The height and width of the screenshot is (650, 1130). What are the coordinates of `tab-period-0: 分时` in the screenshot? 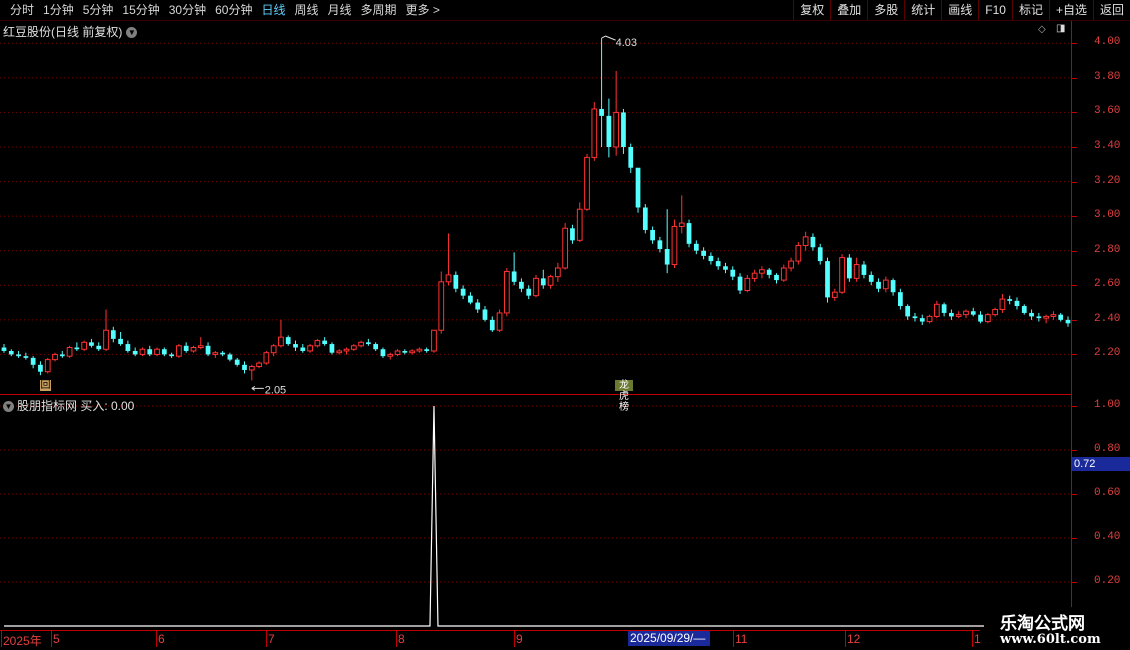 It's located at (22, 10).